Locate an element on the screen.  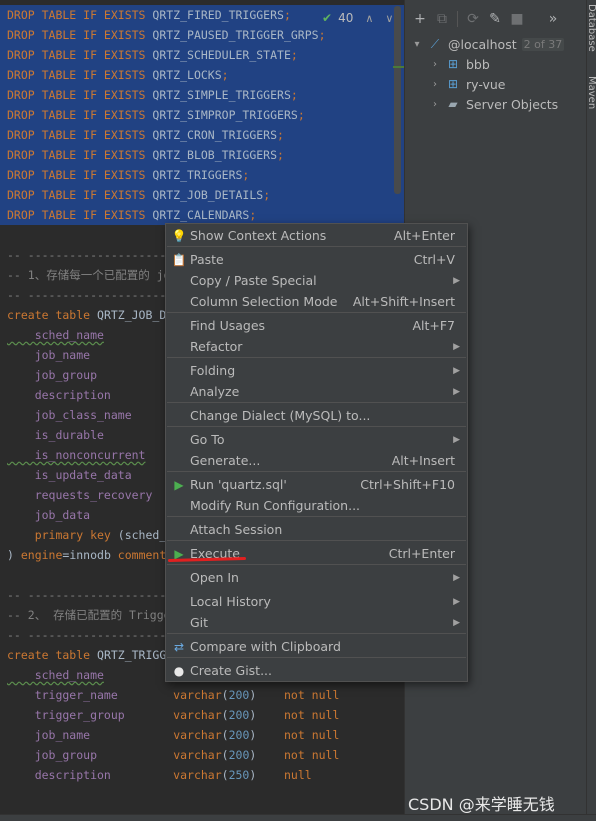
copy-icon: ⧉ is located at coordinates (442, 19).